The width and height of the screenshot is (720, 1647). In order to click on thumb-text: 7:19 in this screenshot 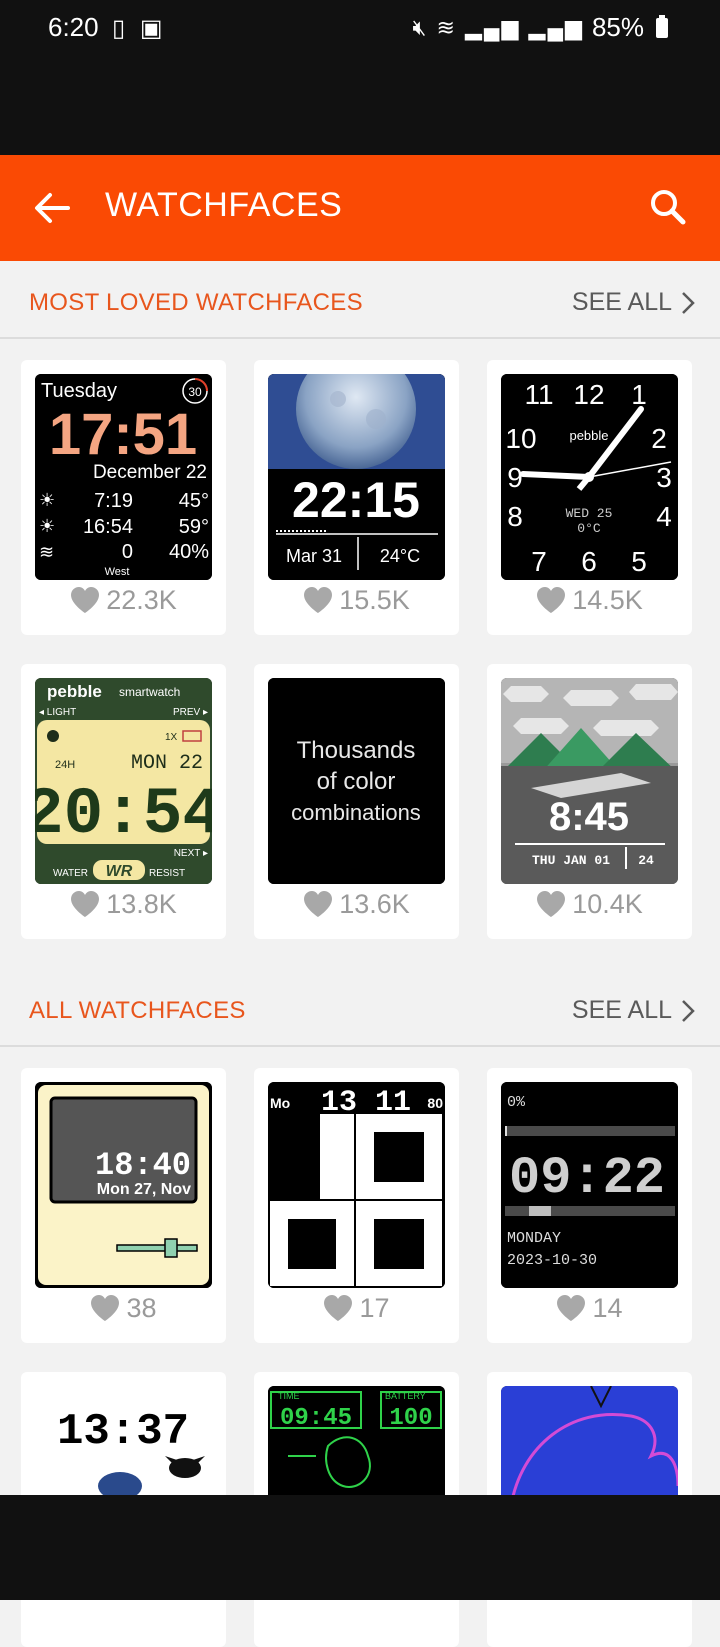, I will do `click(113, 501)`.